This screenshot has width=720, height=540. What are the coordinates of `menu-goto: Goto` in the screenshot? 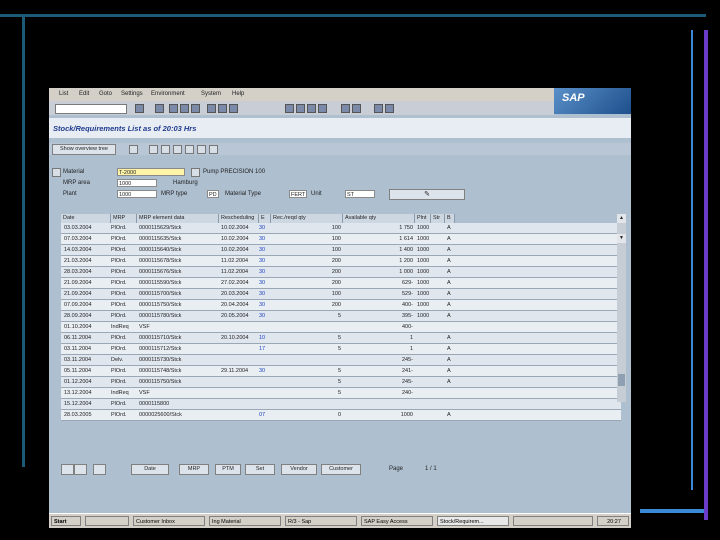 It's located at (105, 94).